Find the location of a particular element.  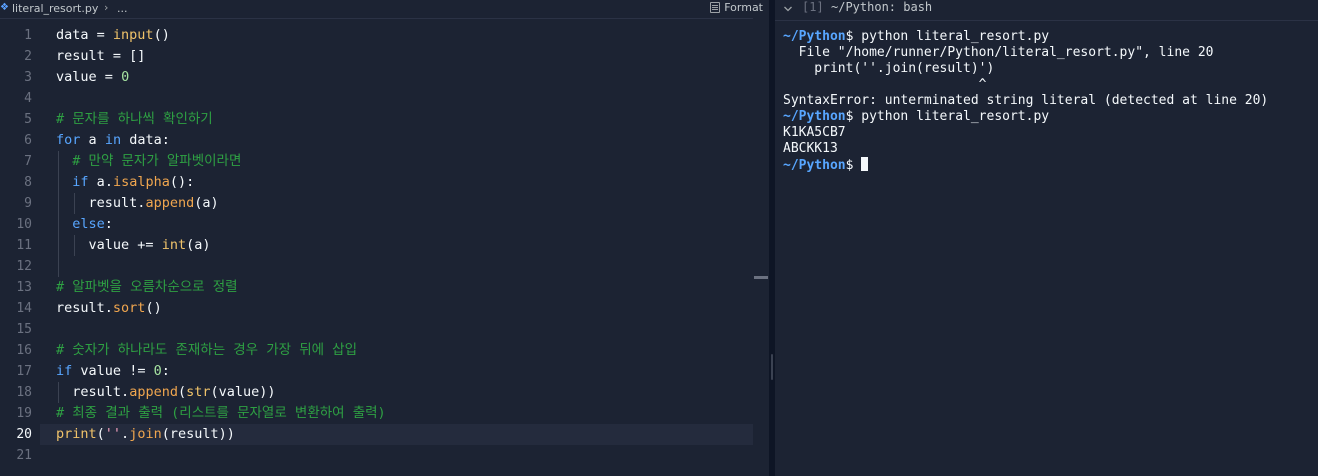

line-number-active: 20 is located at coordinates (24, 434).